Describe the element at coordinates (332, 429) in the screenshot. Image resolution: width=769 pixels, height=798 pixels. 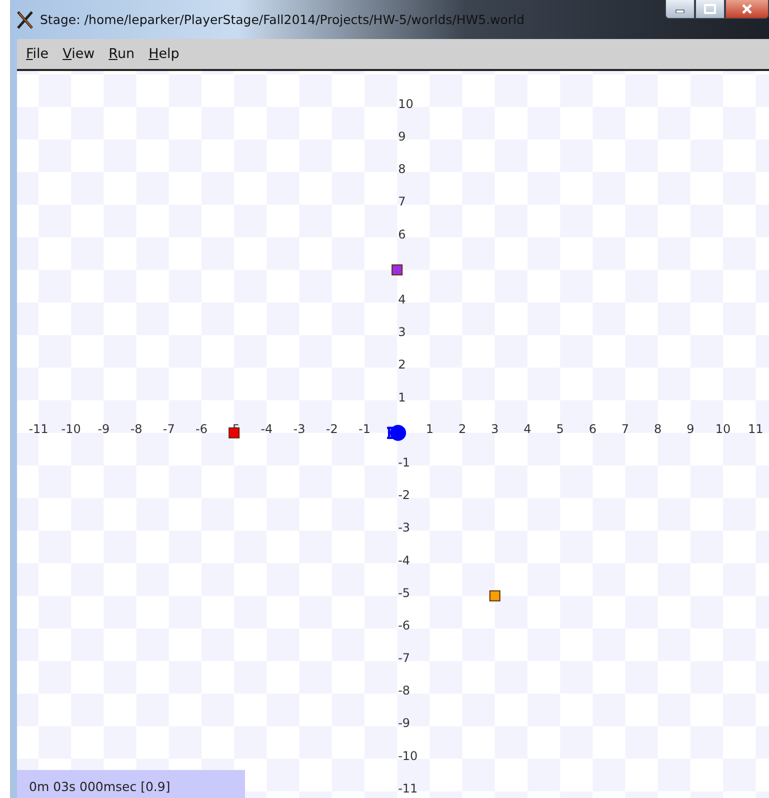
I see `x-axis-label: -2` at that location.